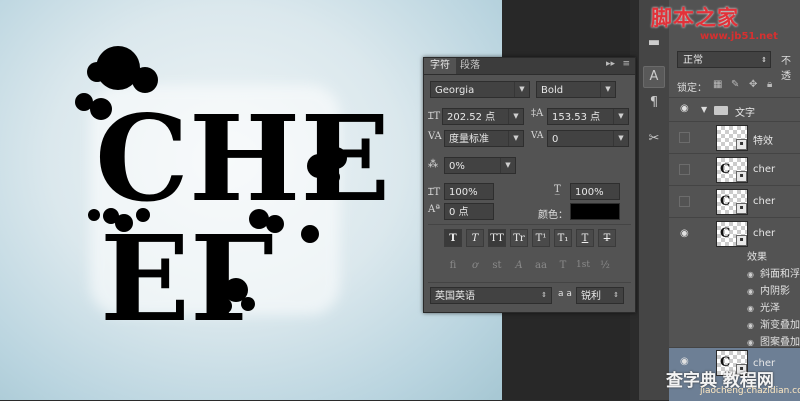 The height and width of the screenshot is (401, 800). What do you see at coordinates (483, 116) in the screenshot?
I see `font-size-field: 202.52 点 ▼` at bounding box center [483, 116].